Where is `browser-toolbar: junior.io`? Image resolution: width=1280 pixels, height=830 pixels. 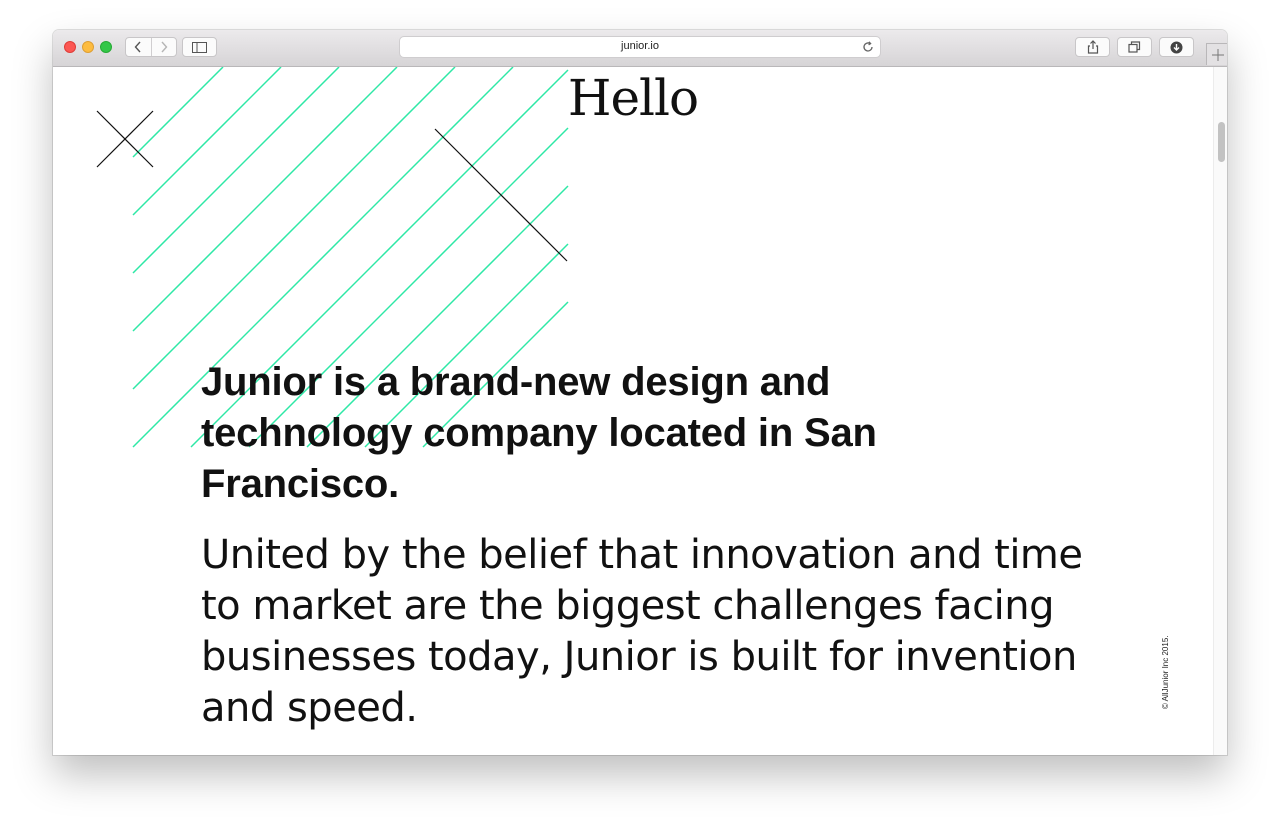
browser-toolbar: junior.io is located at coordinates (640, 48).